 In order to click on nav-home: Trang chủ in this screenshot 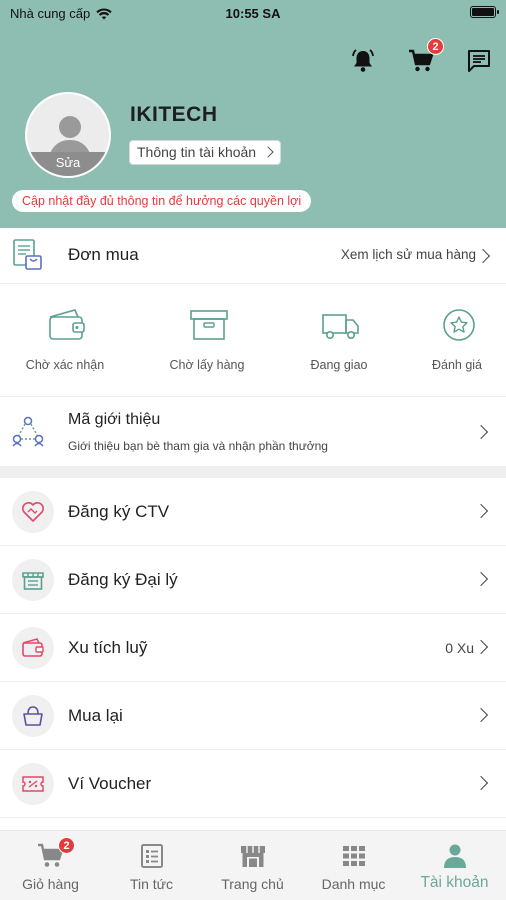, I will do `click(252, 865)`.